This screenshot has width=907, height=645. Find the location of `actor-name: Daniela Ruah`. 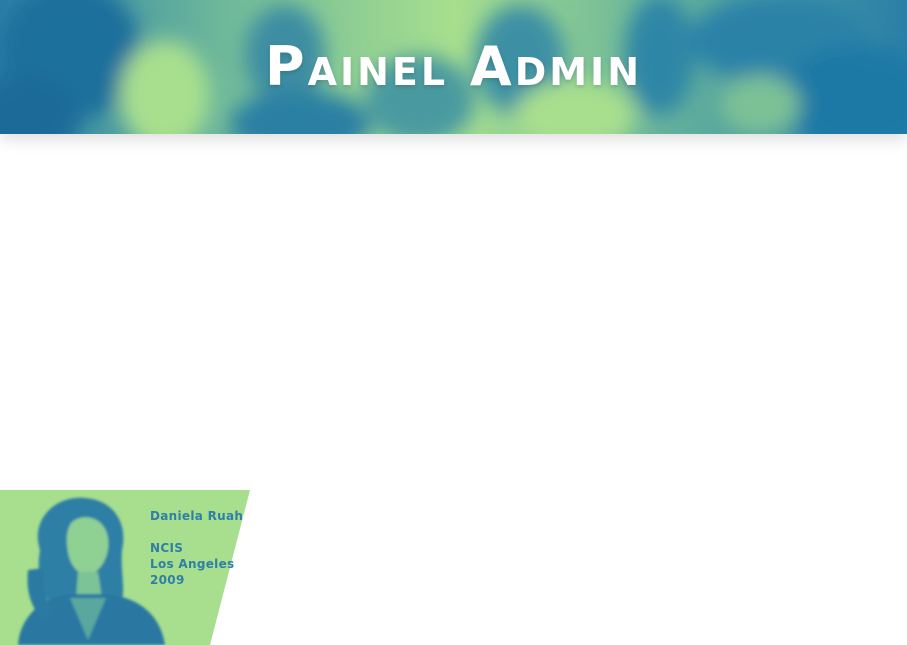

actor-name: Daniela Ruah is located at coordinates (197, 516).